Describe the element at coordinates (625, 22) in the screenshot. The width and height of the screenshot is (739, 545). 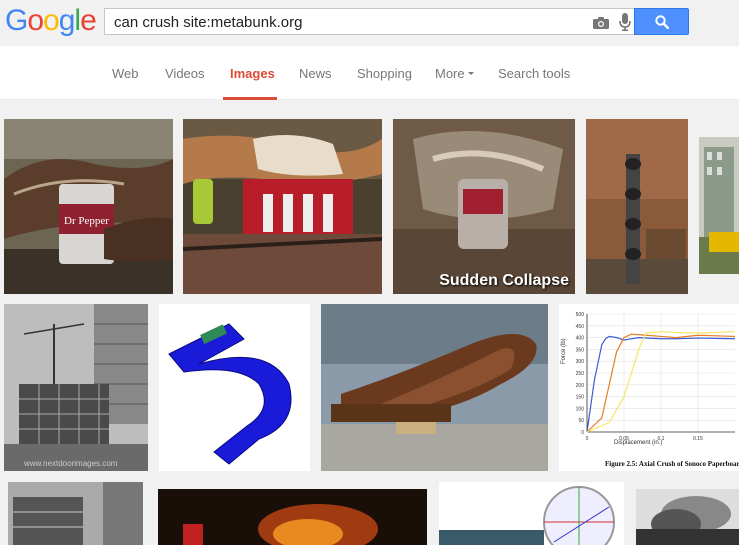
I see `microphone-icon` at that location.